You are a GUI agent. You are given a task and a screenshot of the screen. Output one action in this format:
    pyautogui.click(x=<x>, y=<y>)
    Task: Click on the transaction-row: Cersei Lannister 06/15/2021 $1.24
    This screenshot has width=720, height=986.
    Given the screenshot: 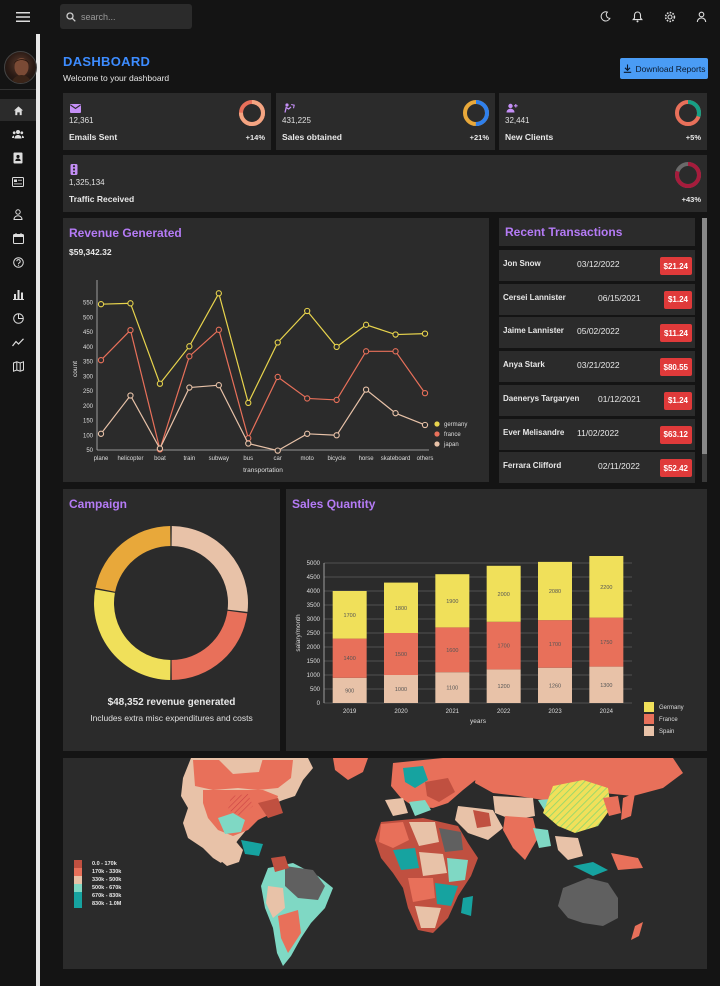 What is the action you would take?
    pyautogui.click(x=597, y=299)
    